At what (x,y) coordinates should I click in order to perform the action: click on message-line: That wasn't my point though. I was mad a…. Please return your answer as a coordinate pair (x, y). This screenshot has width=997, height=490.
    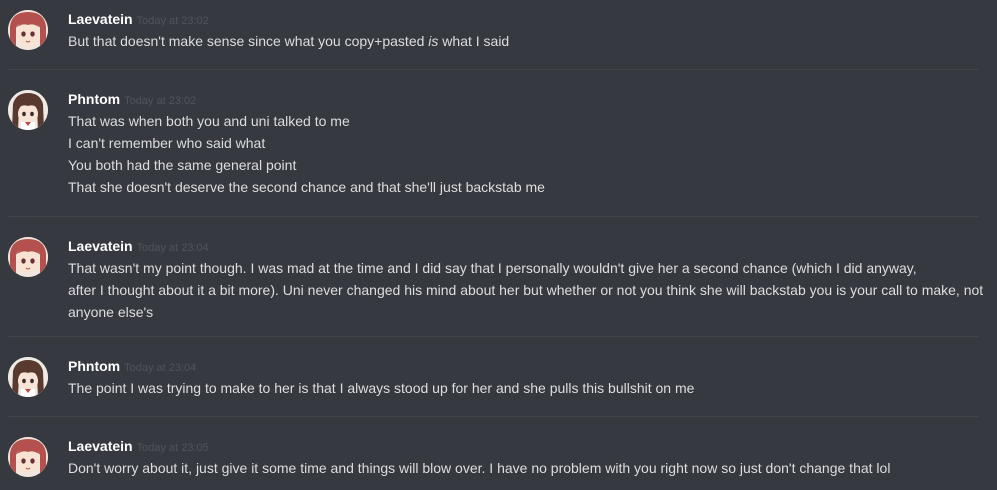
    Looking at the image, I should click on (492, 268).